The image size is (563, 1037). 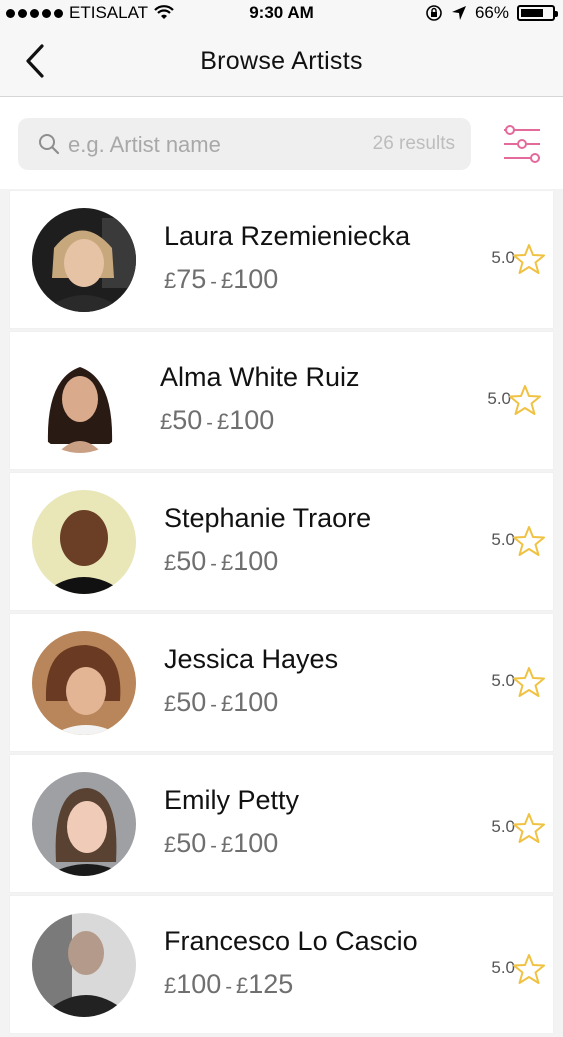 What do you see at coordinates (260, 377) in the screenshot?
I see `artist-name: Alma White Ruiz` at bounding box center [260, 377].